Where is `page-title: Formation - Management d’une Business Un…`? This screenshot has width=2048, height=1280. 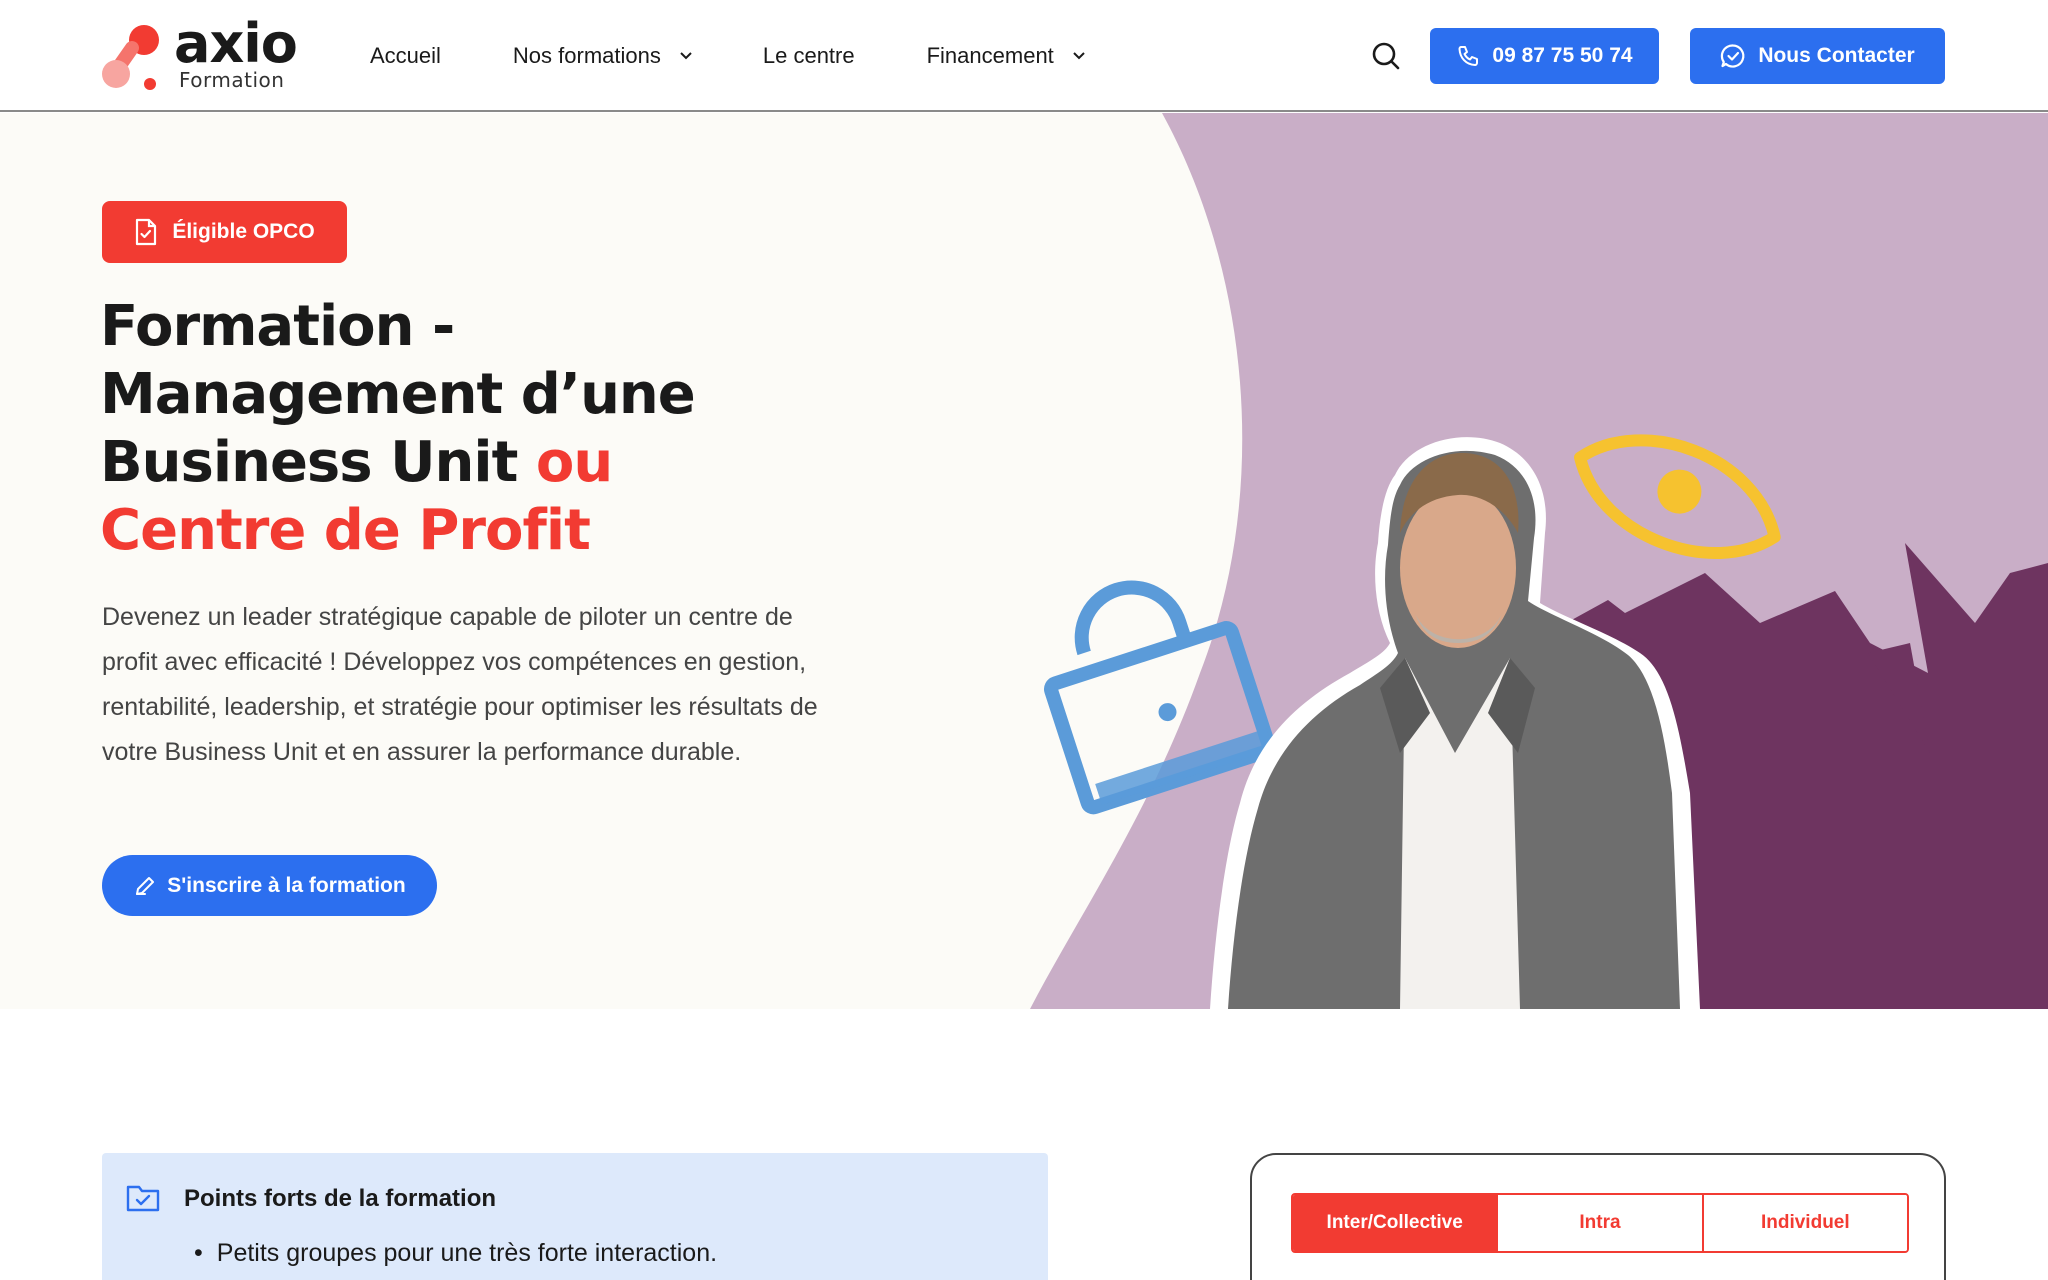 page-title: Formation - Management d’une Business Un… is located at coordinates (460, 429).